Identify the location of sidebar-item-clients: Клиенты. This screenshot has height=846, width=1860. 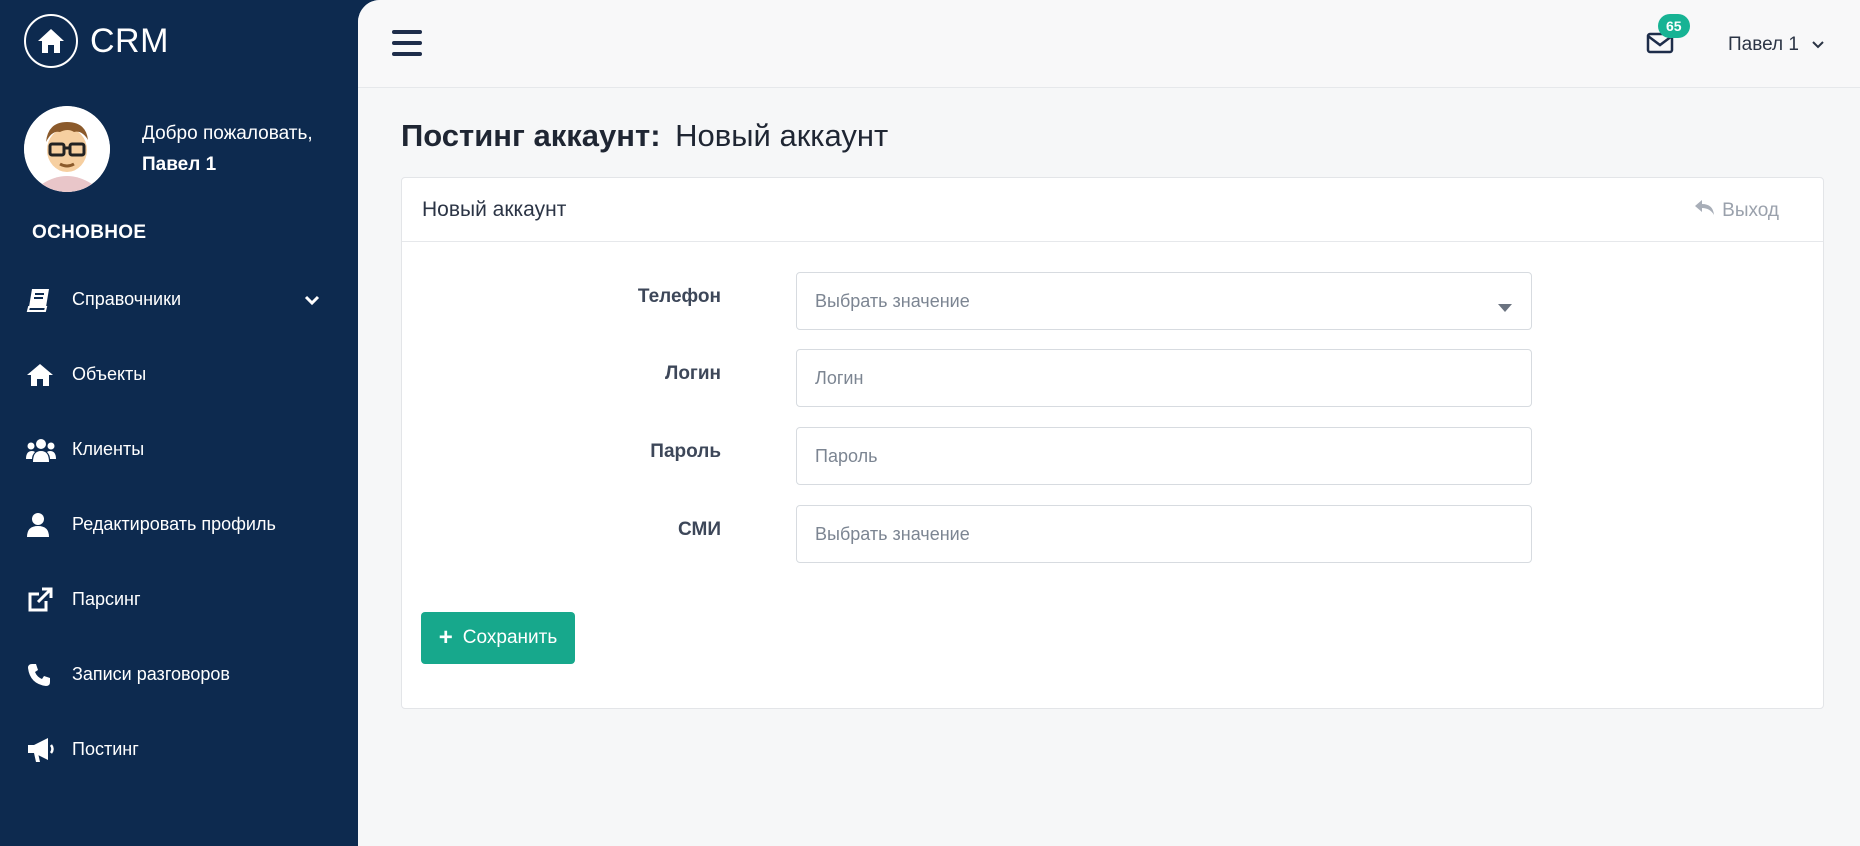
(179, 449).